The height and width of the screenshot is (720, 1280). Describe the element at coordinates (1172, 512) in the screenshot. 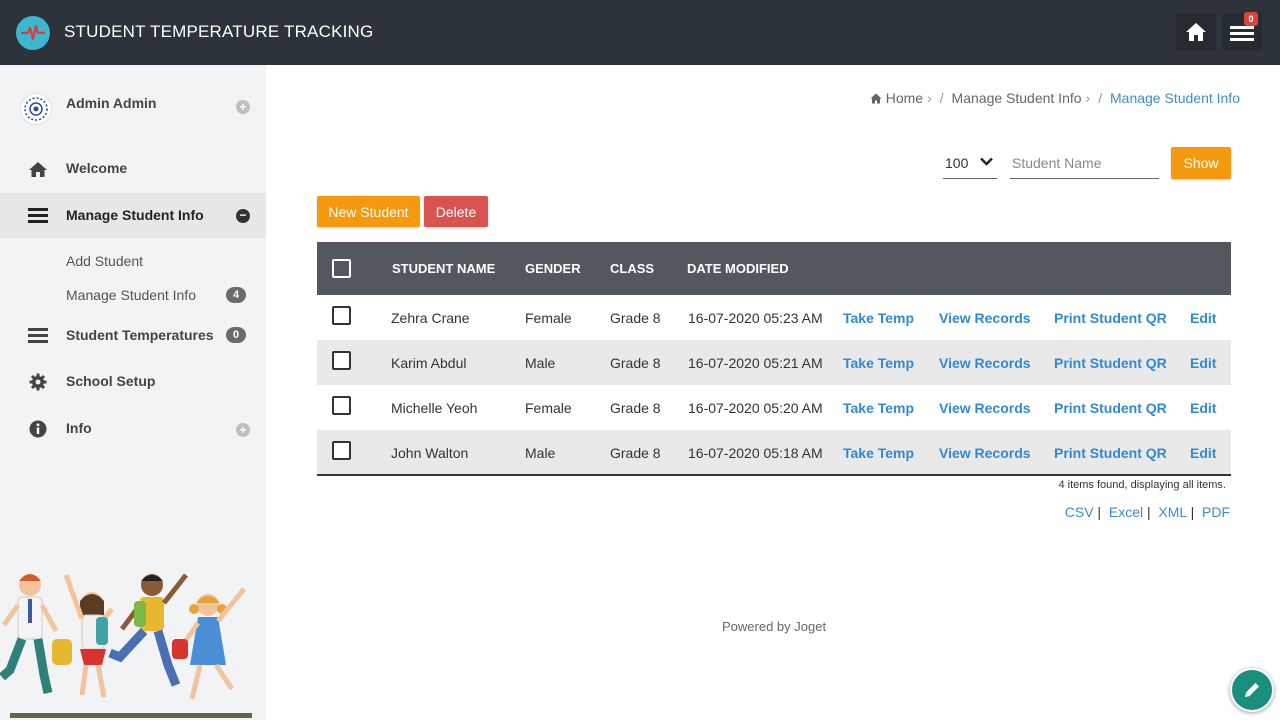

I see `export-xml-link: XML` at that location.